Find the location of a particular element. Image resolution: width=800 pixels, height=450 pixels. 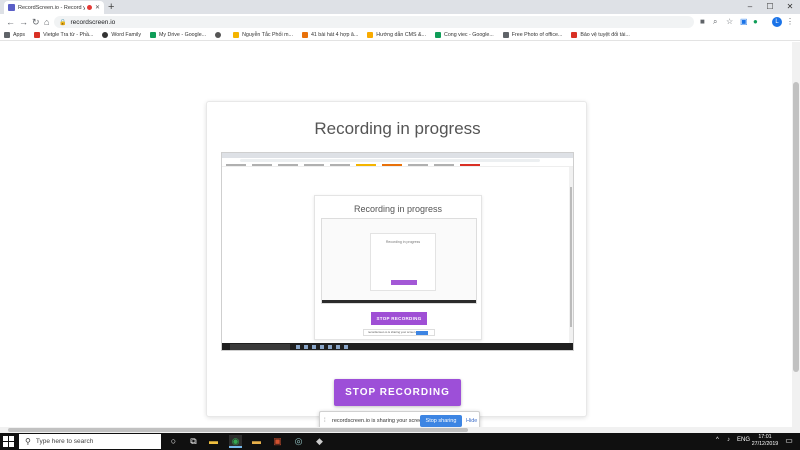

extension-icon: ● is located at coordinates (755, 22).